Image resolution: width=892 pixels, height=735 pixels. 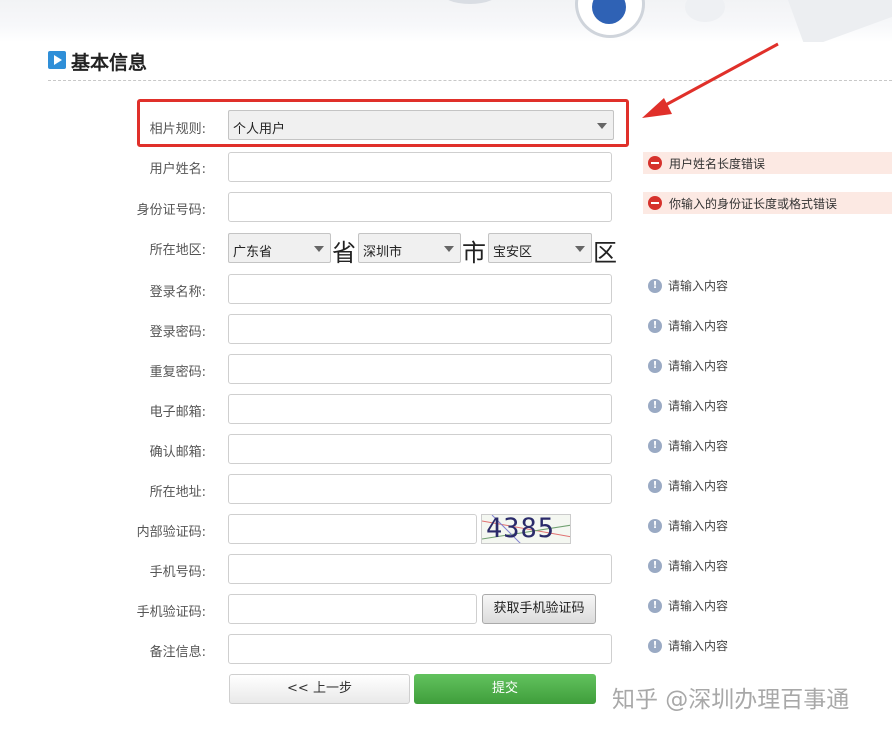 I want to click on id-number-input, so click(x=420, y=207).